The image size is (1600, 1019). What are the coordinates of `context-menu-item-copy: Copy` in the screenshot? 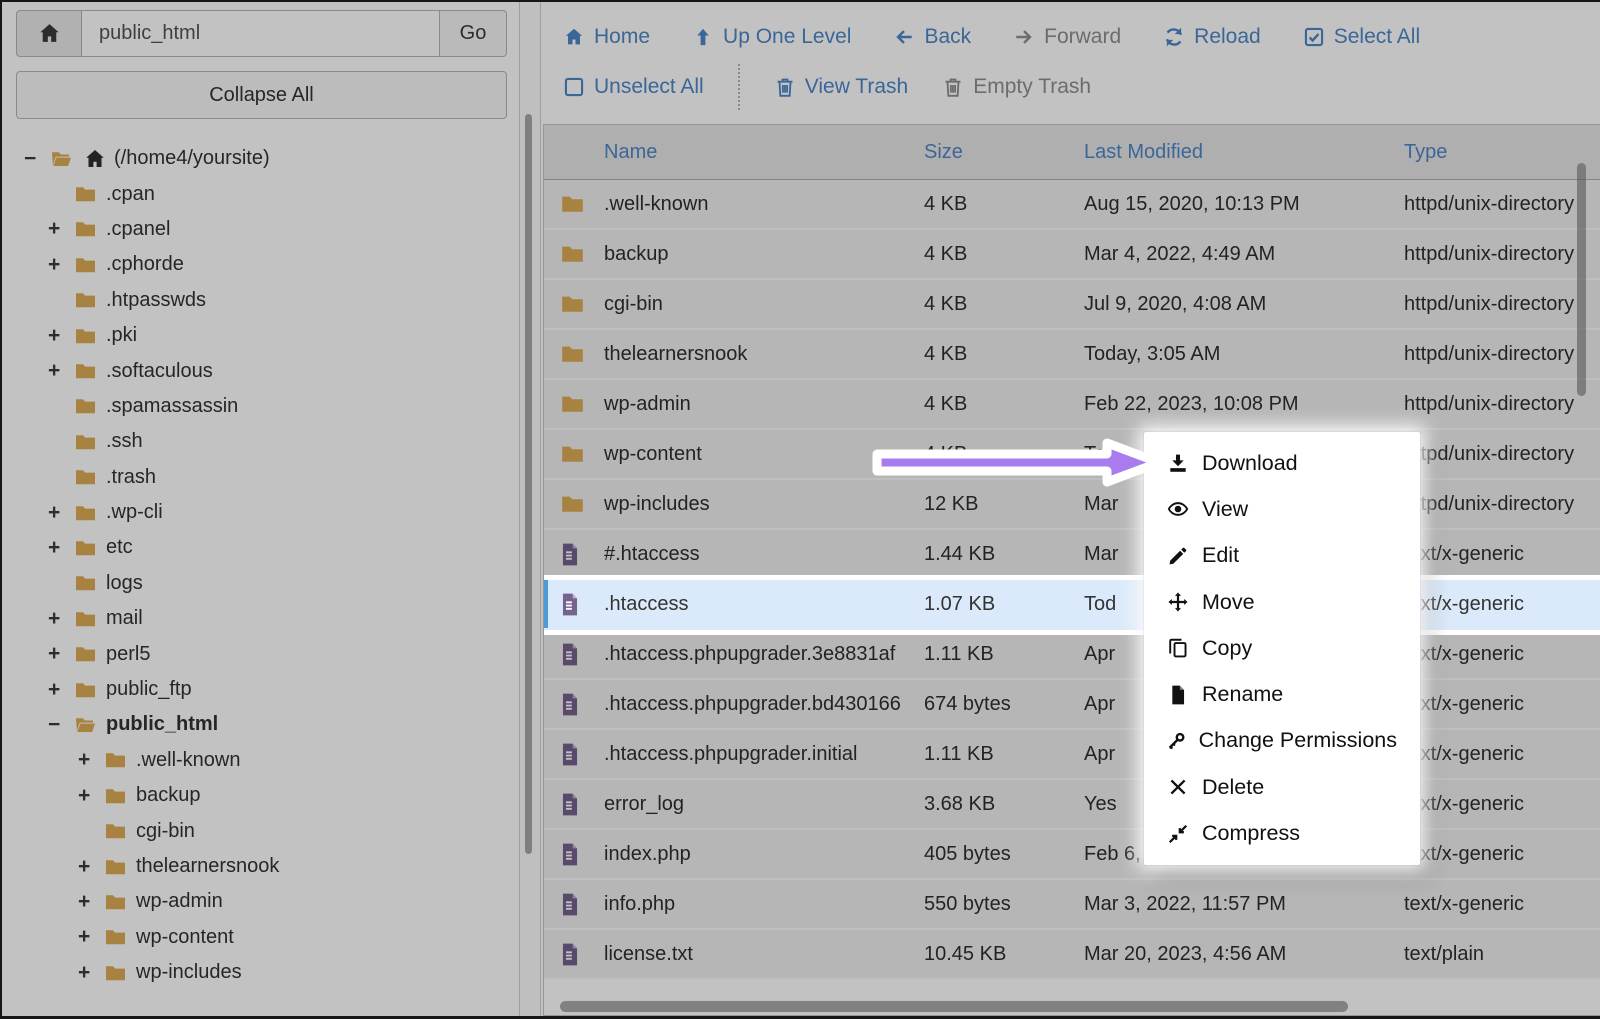 It's located at (1282, 648).